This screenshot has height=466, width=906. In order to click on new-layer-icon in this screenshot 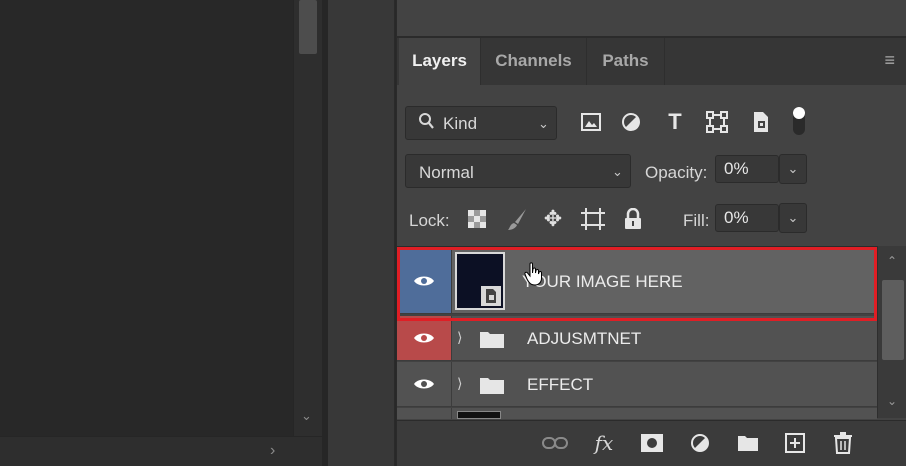, I will do `click(795, 443)`.